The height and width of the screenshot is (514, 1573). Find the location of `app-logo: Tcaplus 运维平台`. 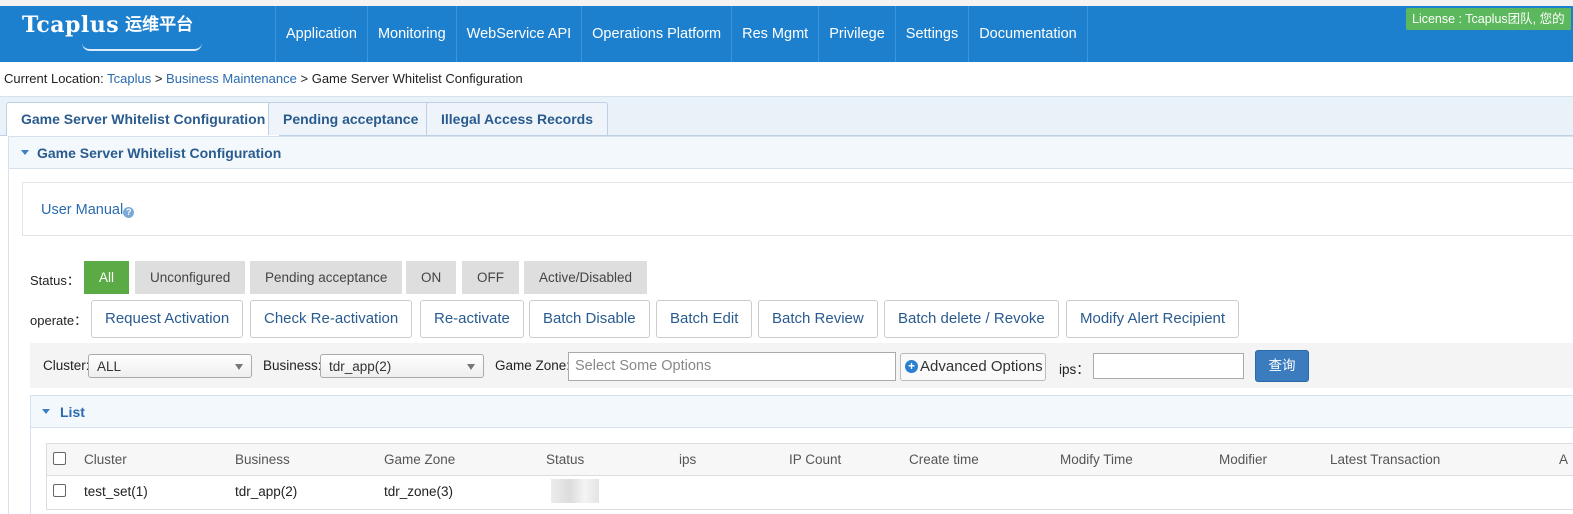

app-logo: Tcaplus 运维平台 is located at coordinates (112, 31).